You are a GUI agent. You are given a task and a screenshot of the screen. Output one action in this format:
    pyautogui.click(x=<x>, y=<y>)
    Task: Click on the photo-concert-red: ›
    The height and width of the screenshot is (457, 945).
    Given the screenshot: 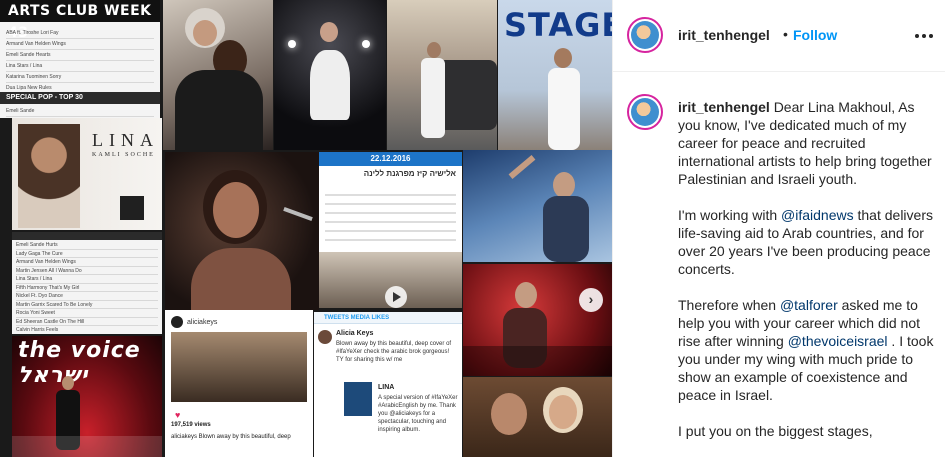 What is the action you would take?
    pyautogui.click(x=537, y=320)
    